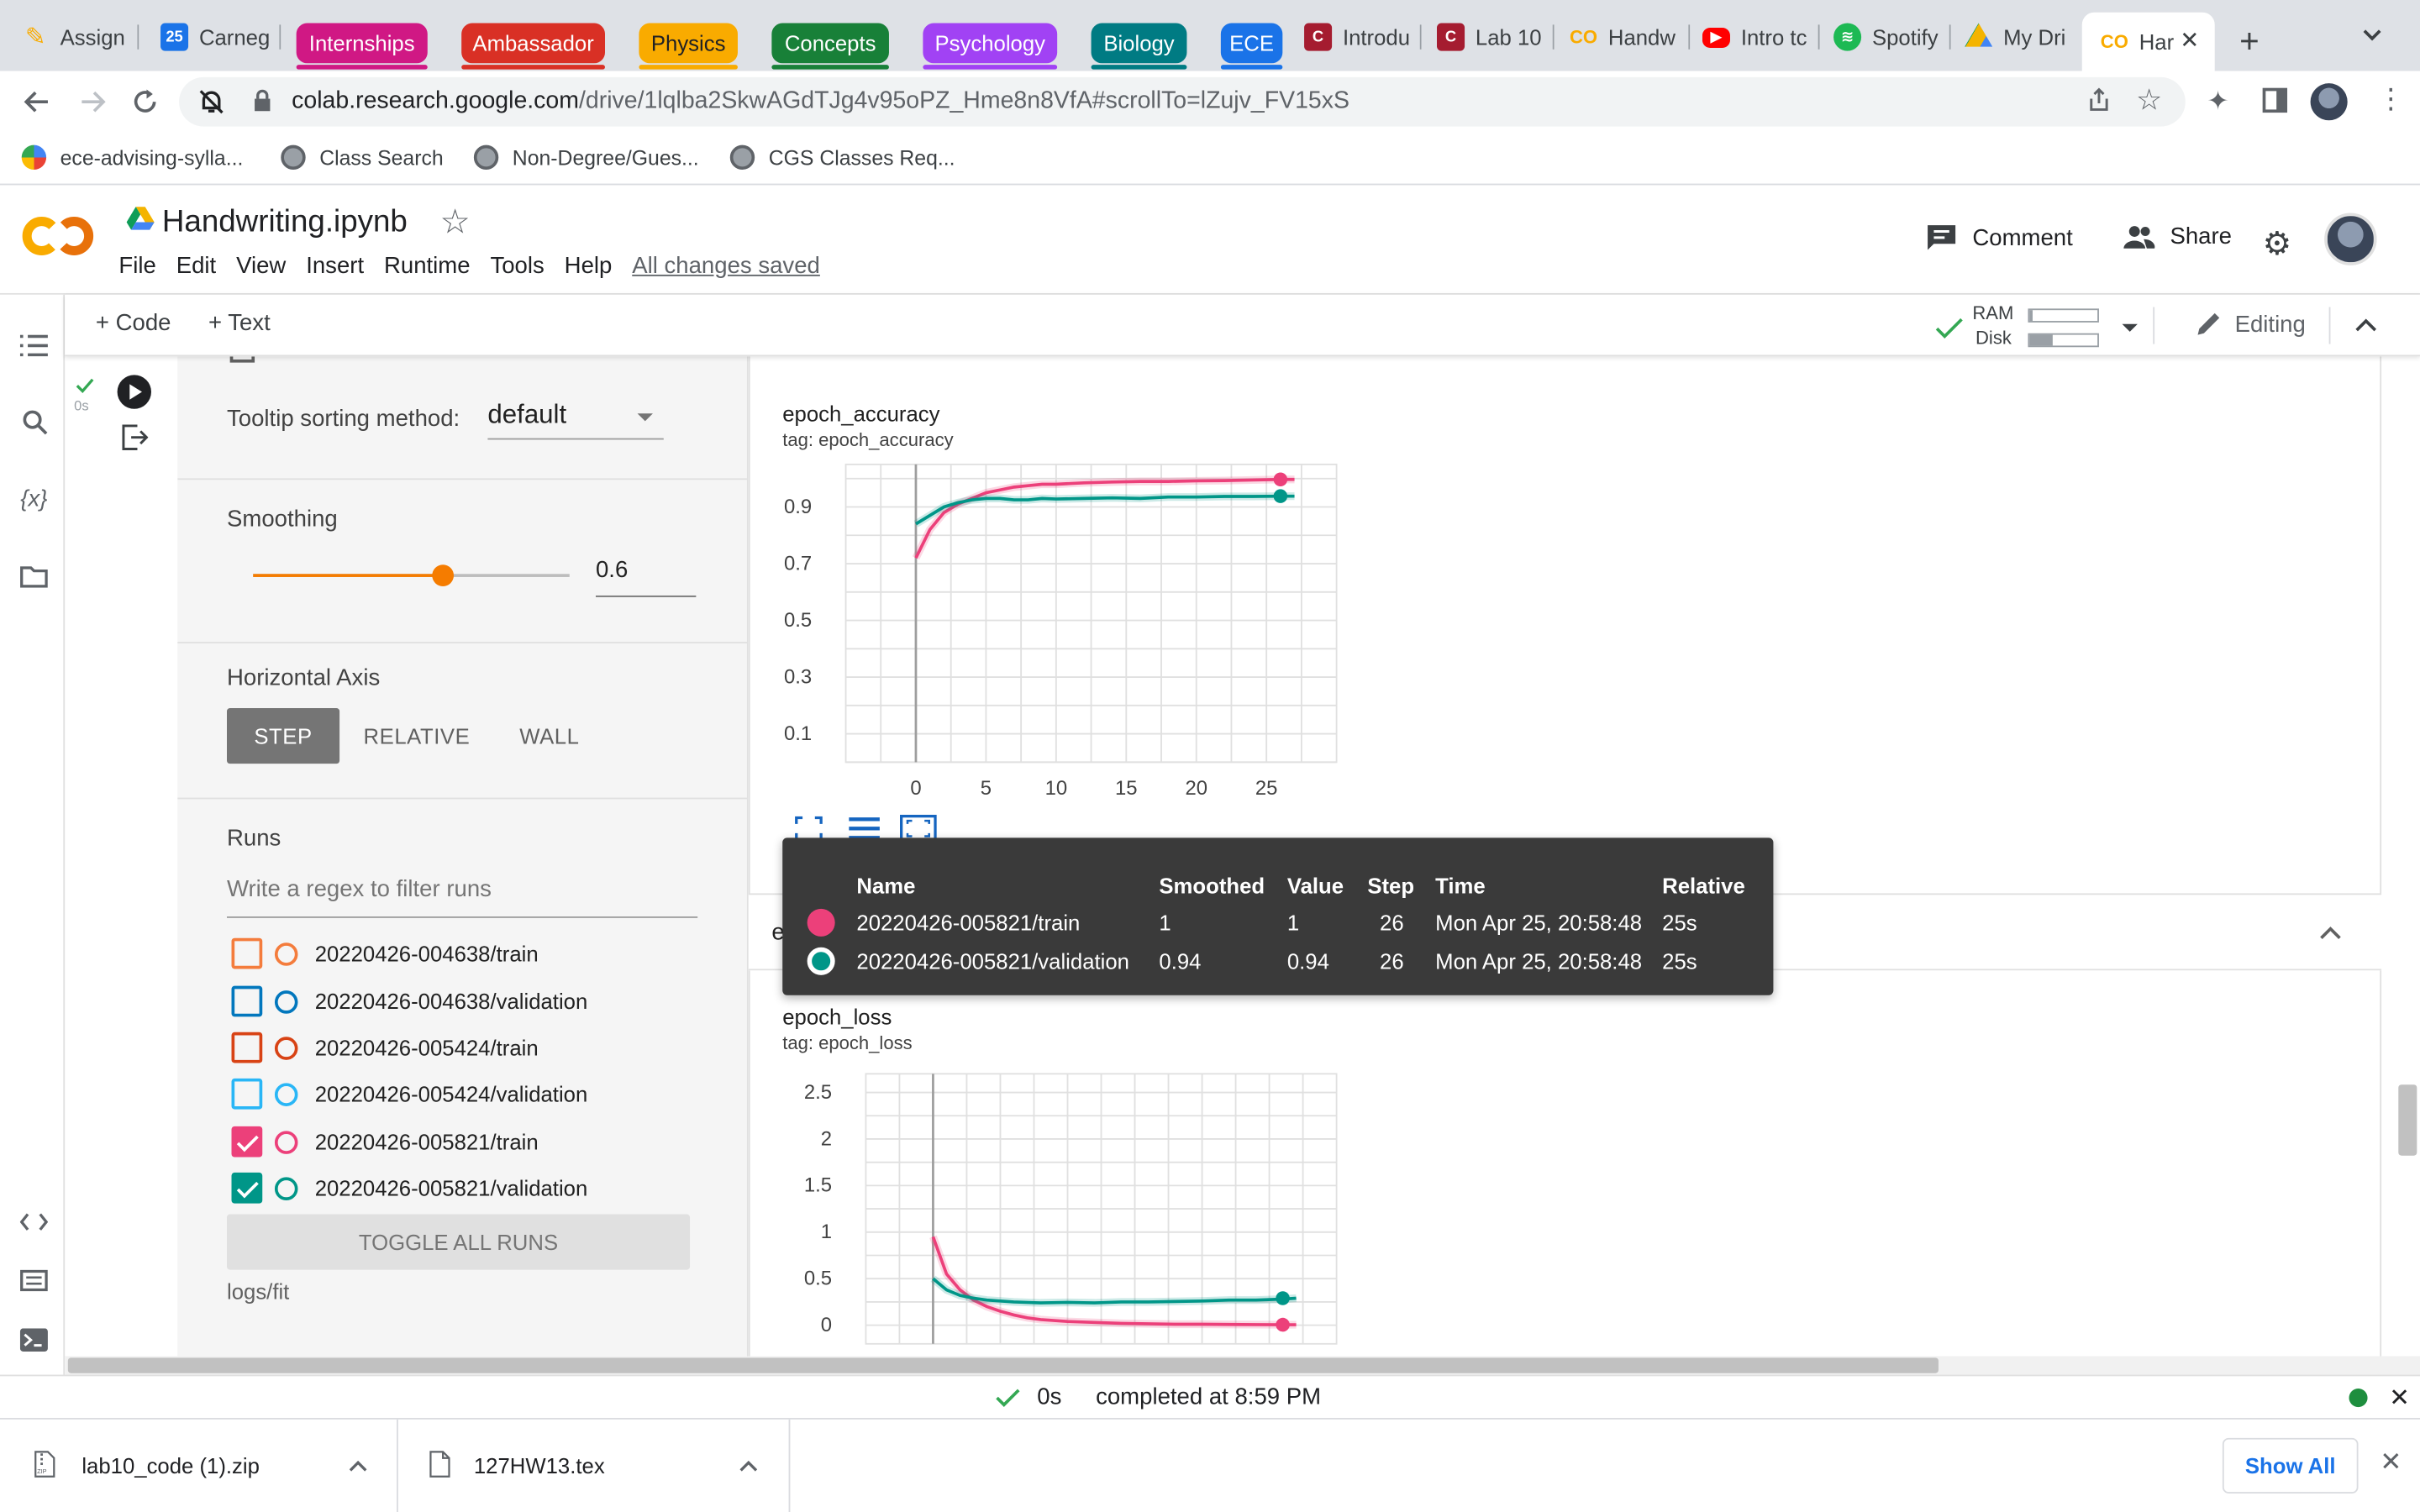 This screenshot has width=2420, height=1512. I want to click on horizontal-scrollbar, so click(1242, 1365).